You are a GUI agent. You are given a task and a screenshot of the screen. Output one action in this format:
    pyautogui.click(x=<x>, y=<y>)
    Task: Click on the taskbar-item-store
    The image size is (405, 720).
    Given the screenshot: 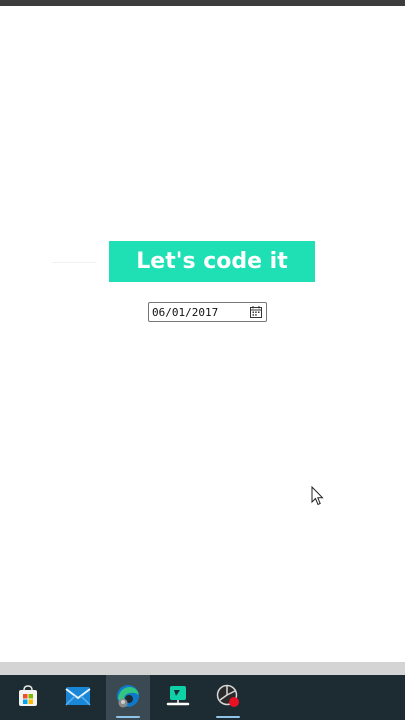 What is the action you would take?
    pyautogui.click(x=28, y=697)
    